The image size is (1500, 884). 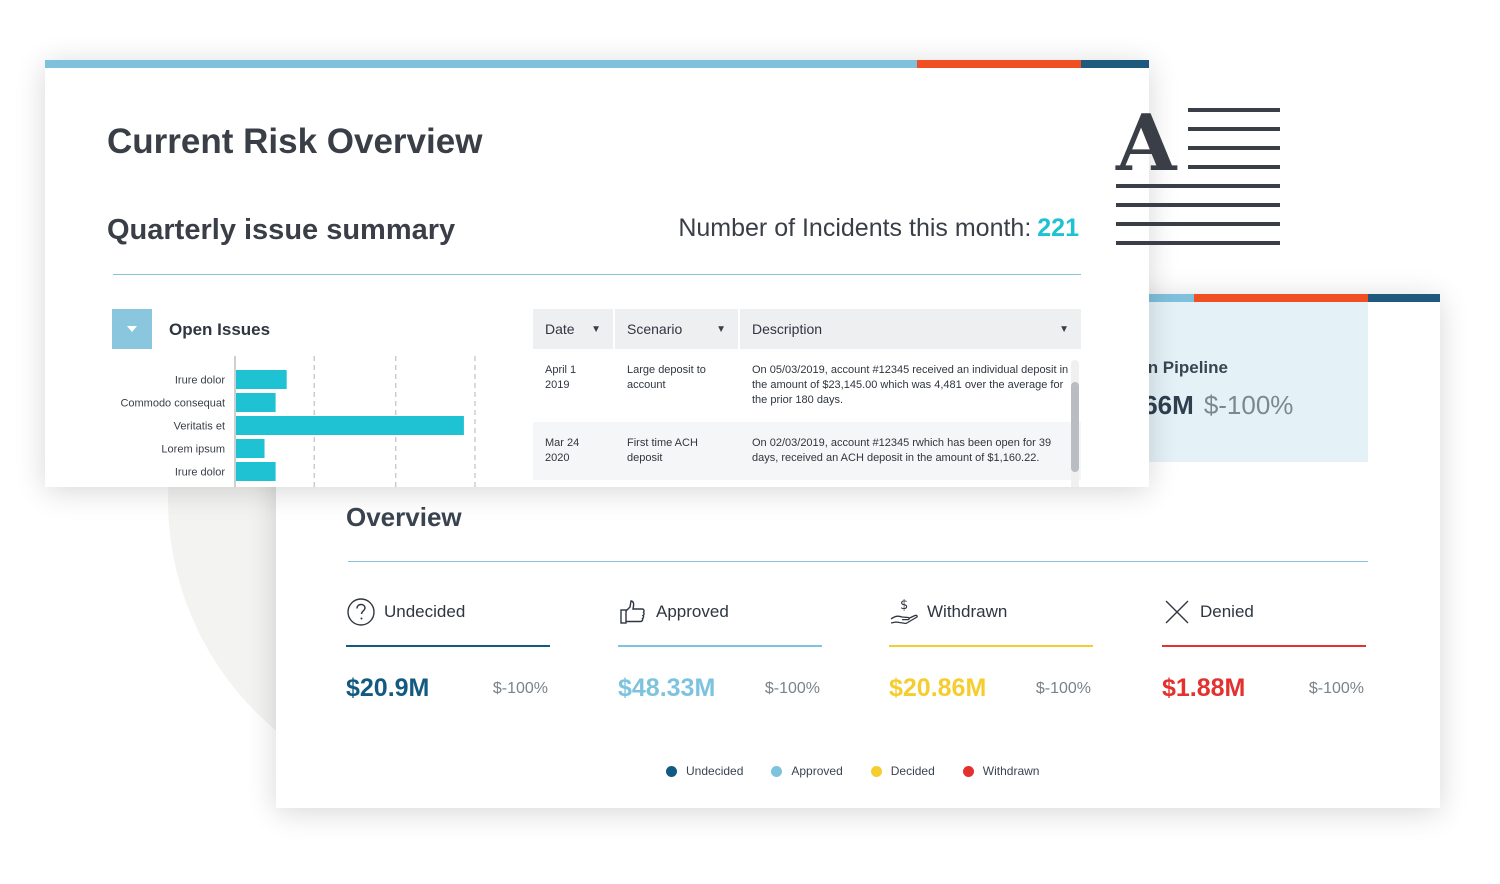 I want to click on chevron-down-icon, so click(x=132, y=329).